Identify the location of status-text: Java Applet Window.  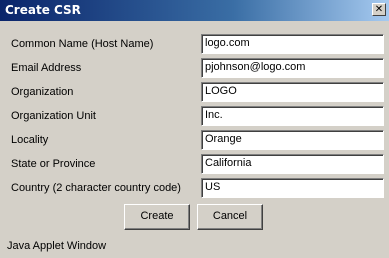
(57, 246).